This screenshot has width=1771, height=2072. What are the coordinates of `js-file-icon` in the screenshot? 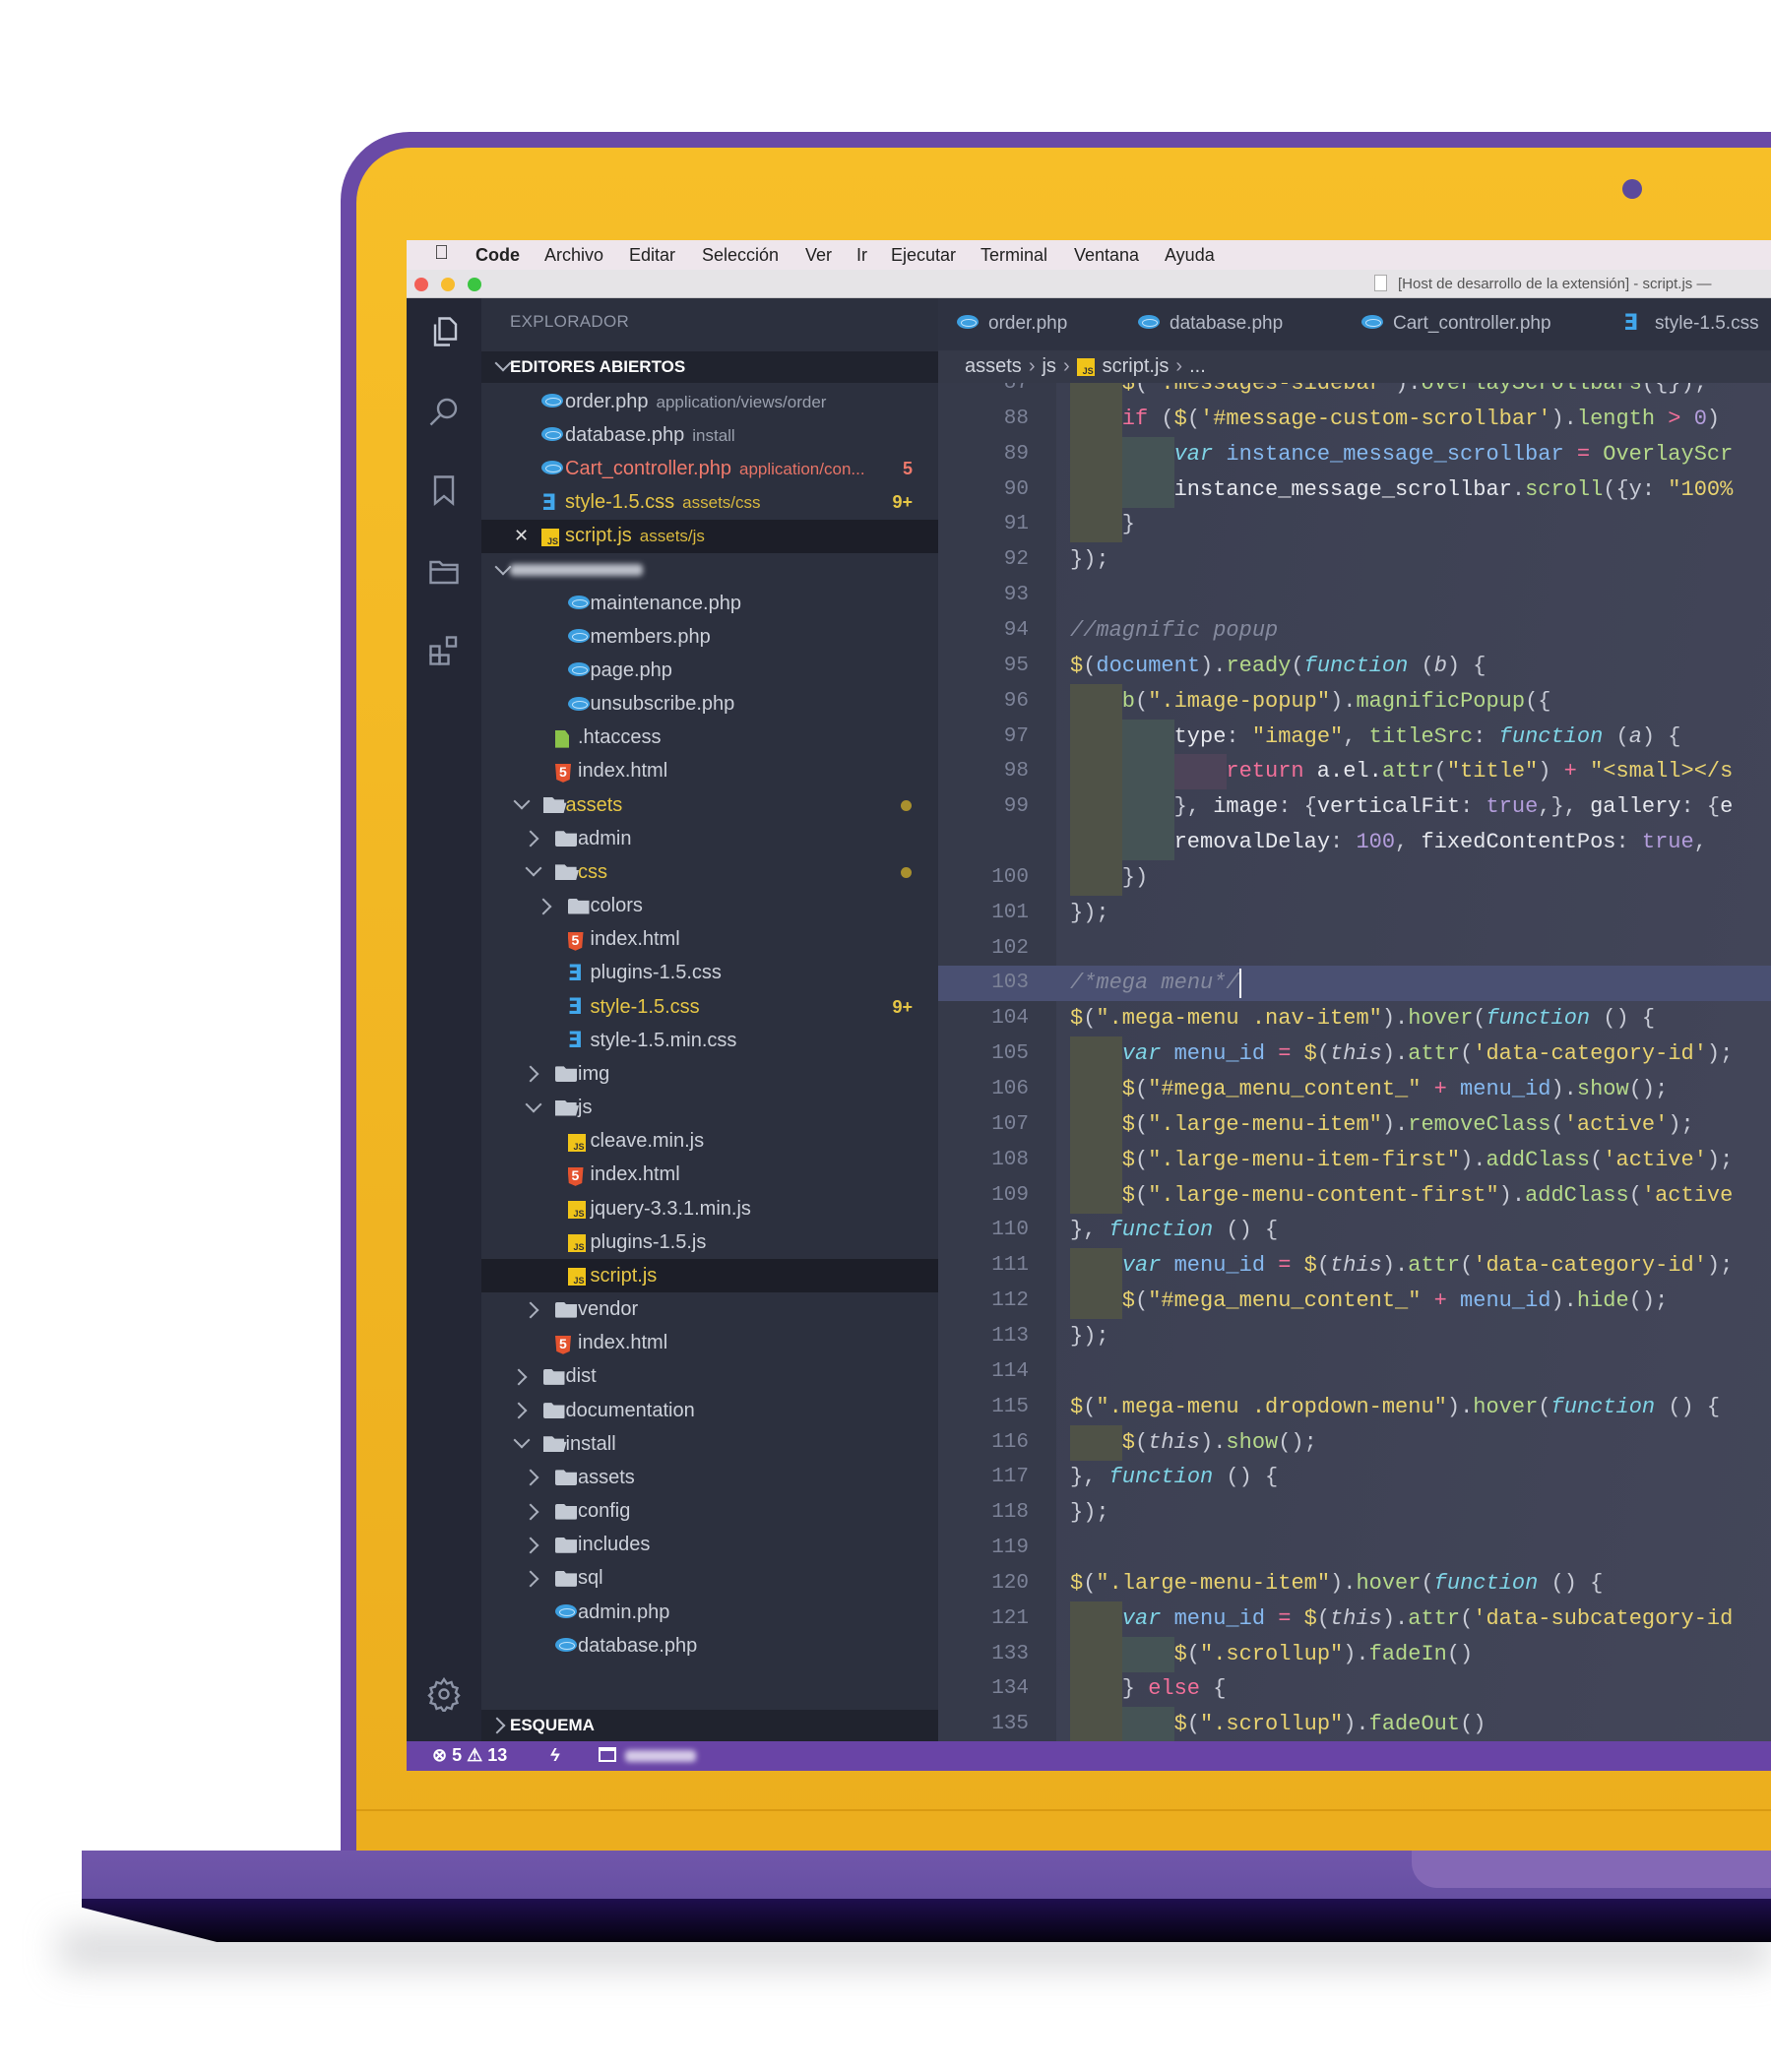 It's located at (576, 1243).